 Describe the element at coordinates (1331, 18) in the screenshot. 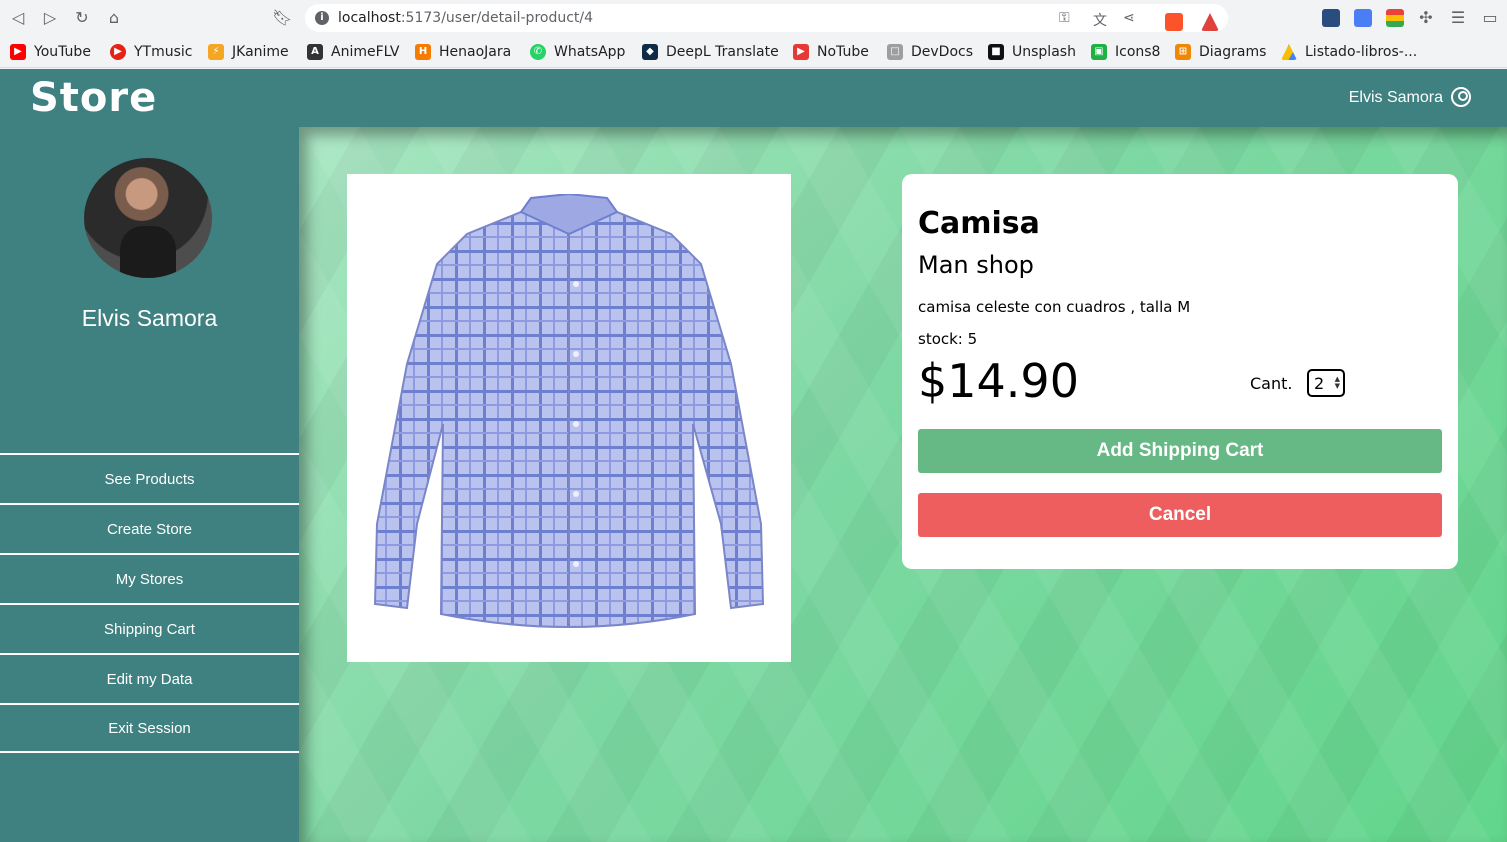

I see `extension-1-icon` at that location.